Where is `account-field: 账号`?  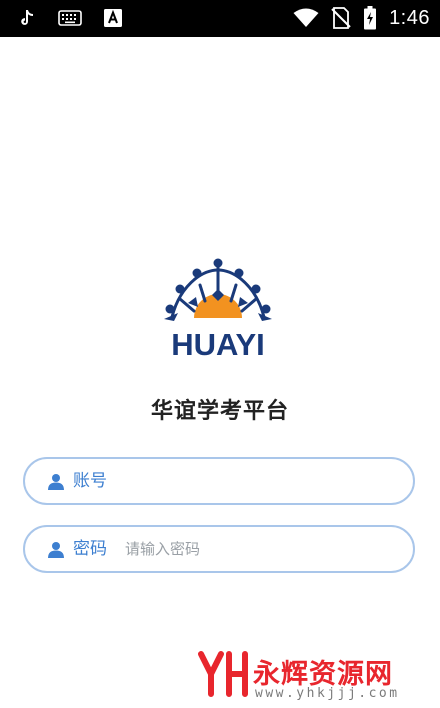
account-field: 账号 is located at coordinates (219, 481).